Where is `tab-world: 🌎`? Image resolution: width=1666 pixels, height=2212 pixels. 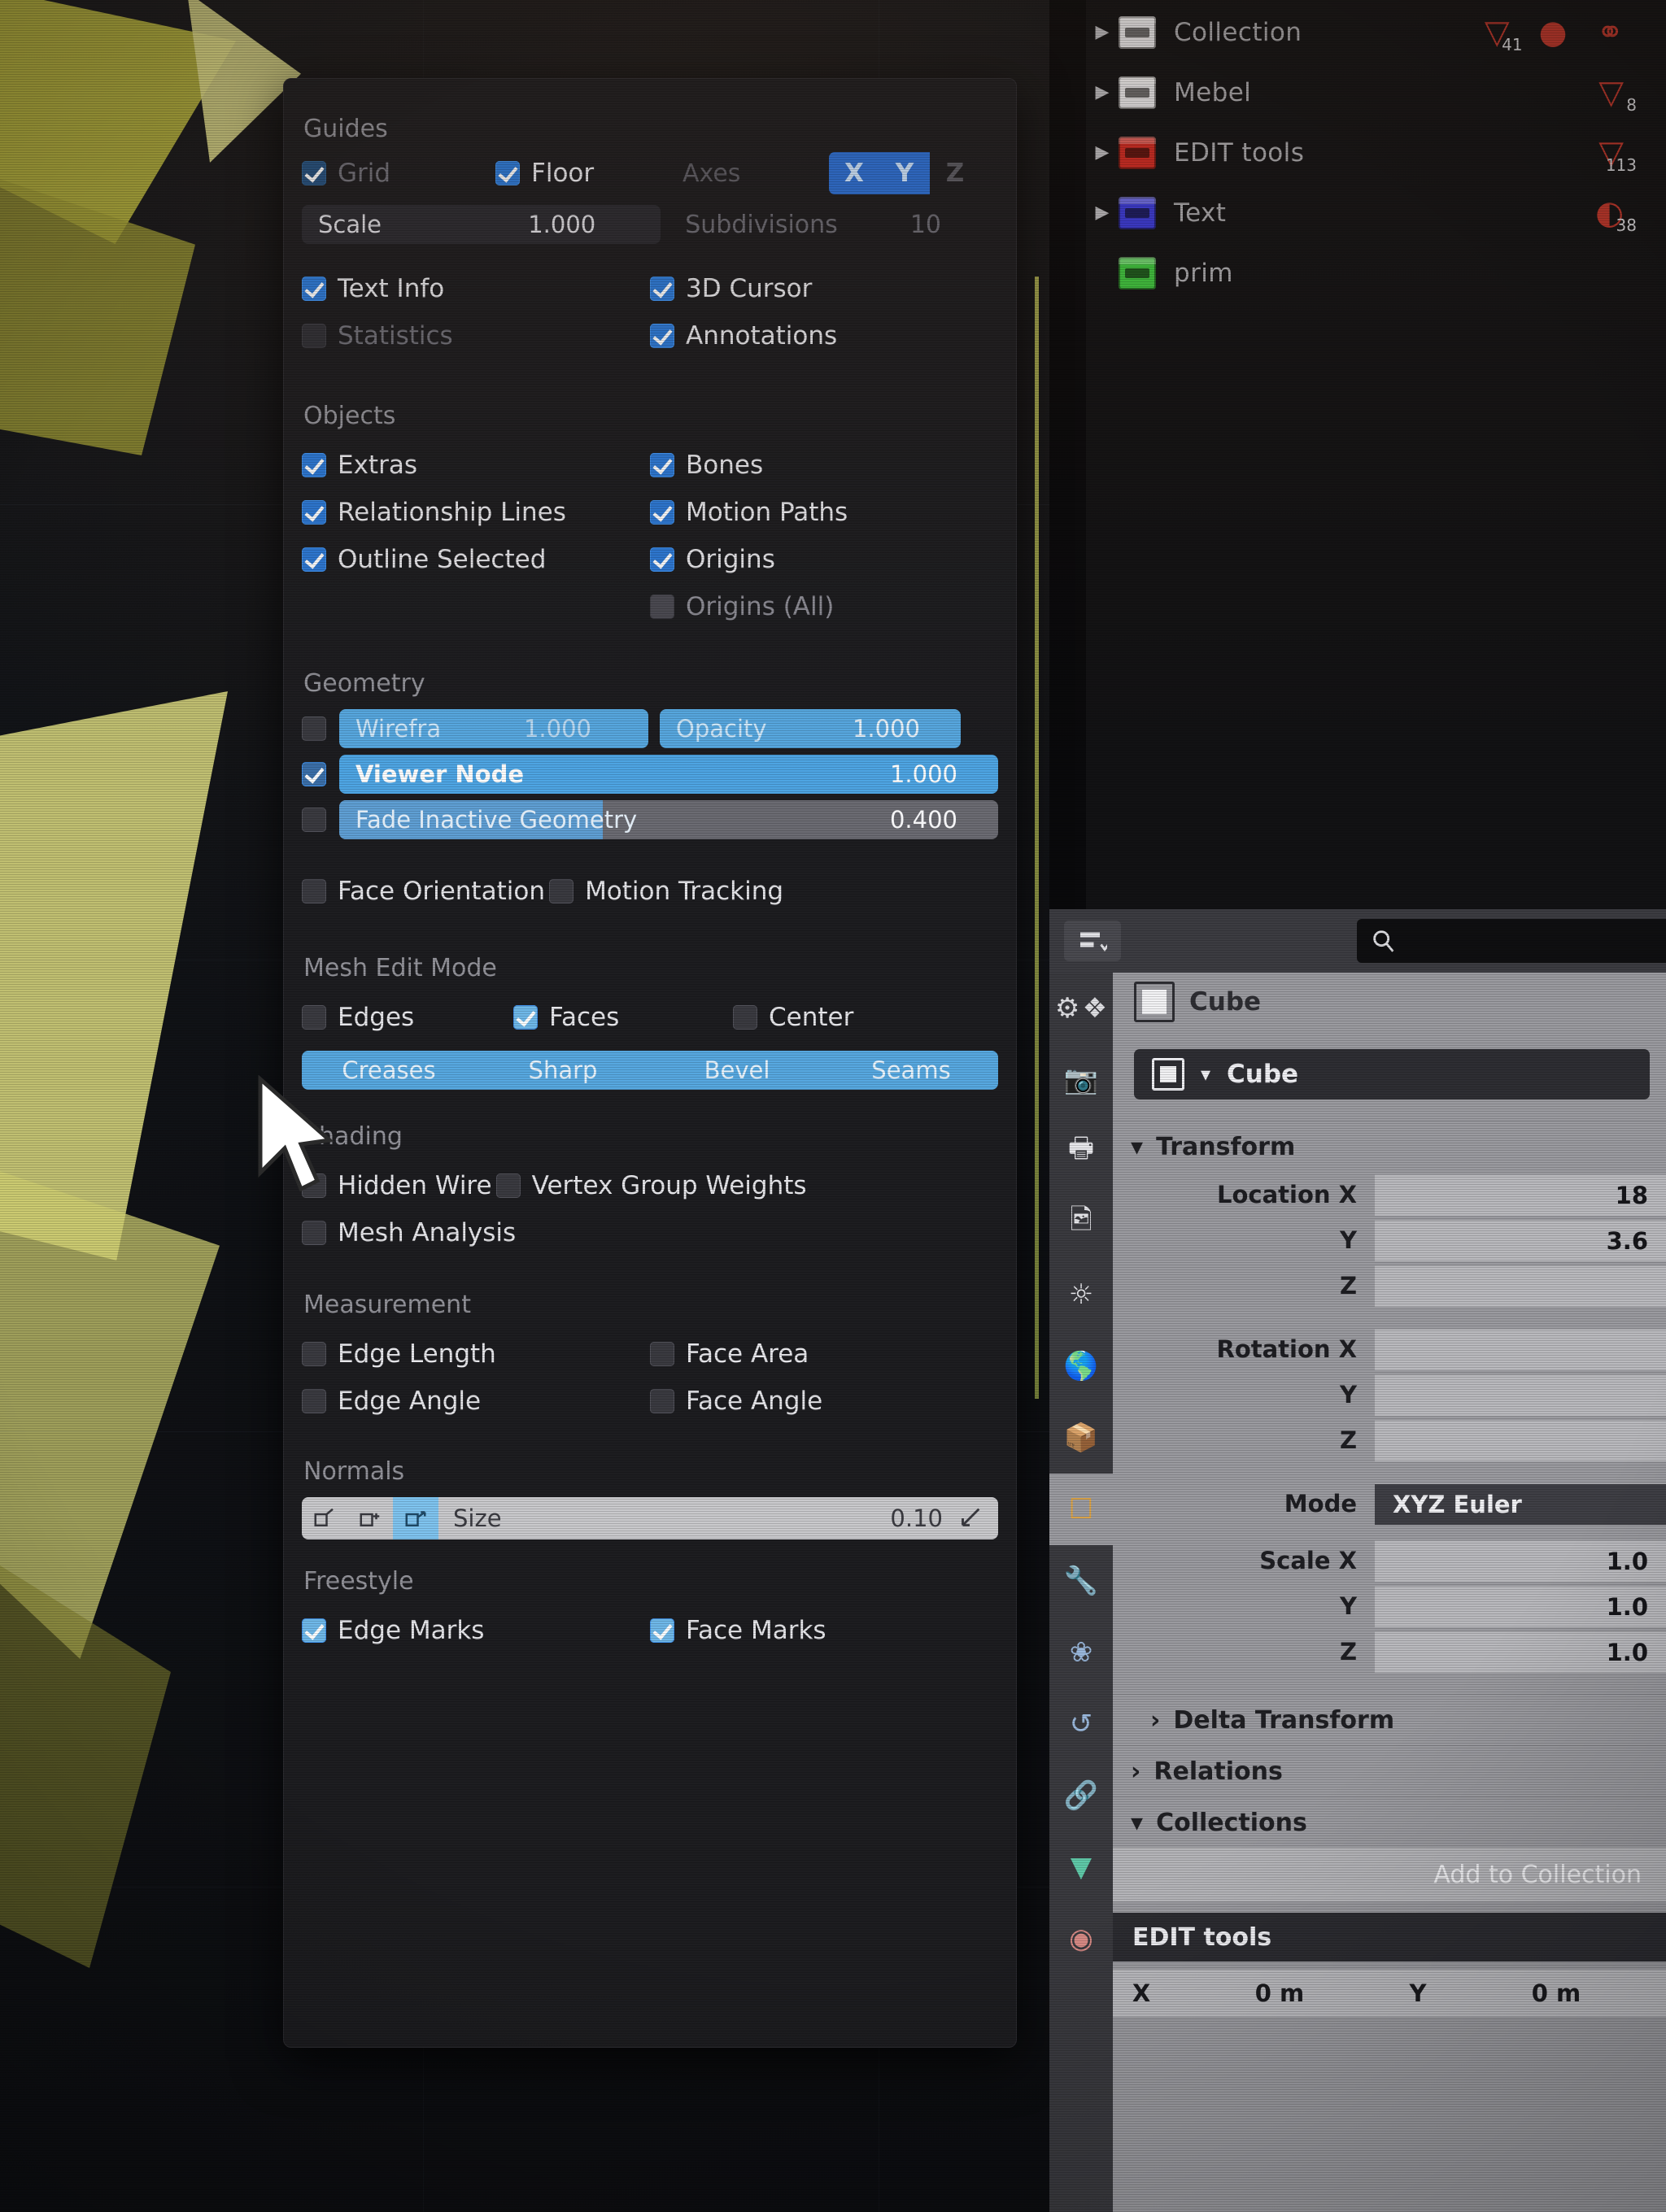
tab-world: 🌎 is located at coordinates (1081, 1366).